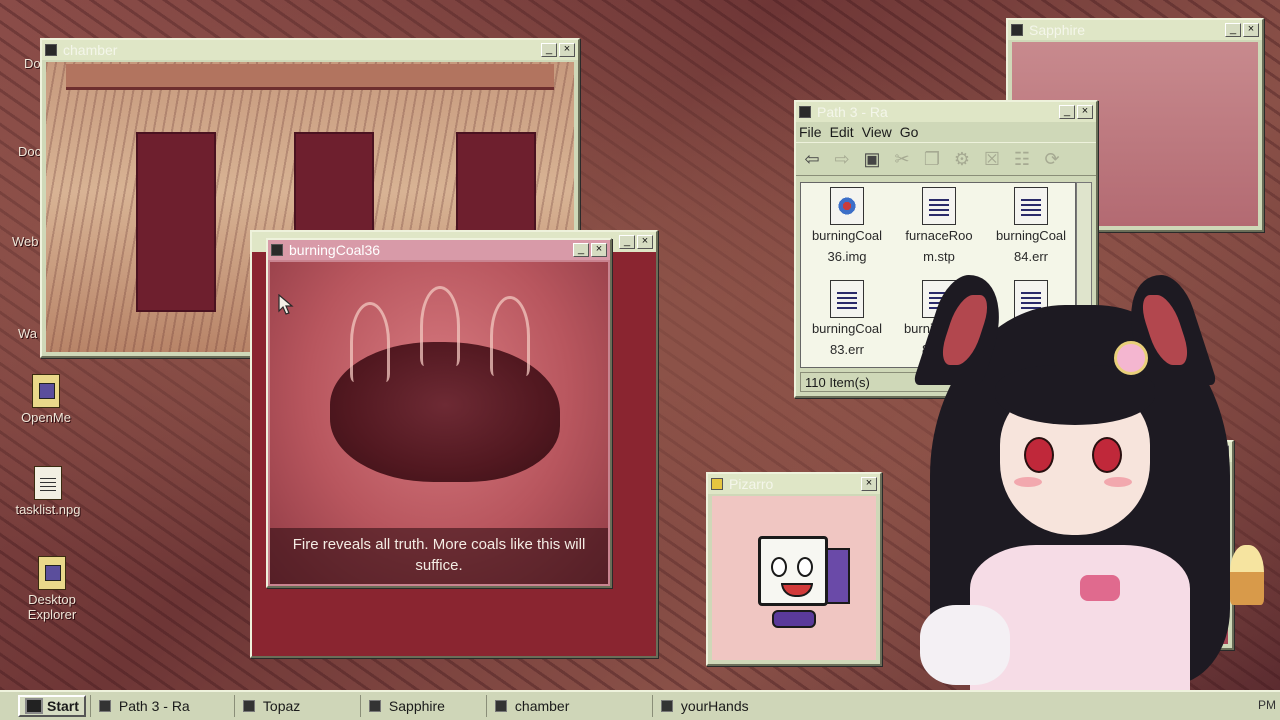 This screenshot has width=1280, height=720. What do you see at coordinates (810, 132) in the screenshot?
I see `menu-file: File` at bounding box center [810, 132].